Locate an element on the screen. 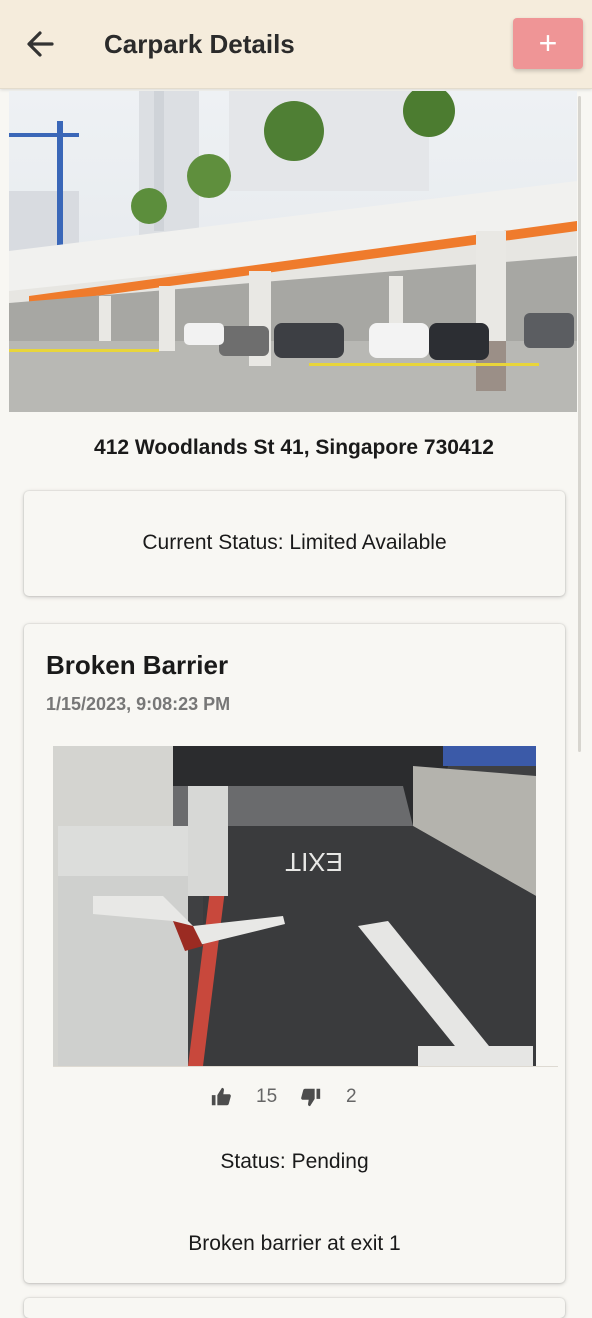 This screenshot has width=592, height=1318. report-status: Status: Pending is located at coordinates (294, 1161).